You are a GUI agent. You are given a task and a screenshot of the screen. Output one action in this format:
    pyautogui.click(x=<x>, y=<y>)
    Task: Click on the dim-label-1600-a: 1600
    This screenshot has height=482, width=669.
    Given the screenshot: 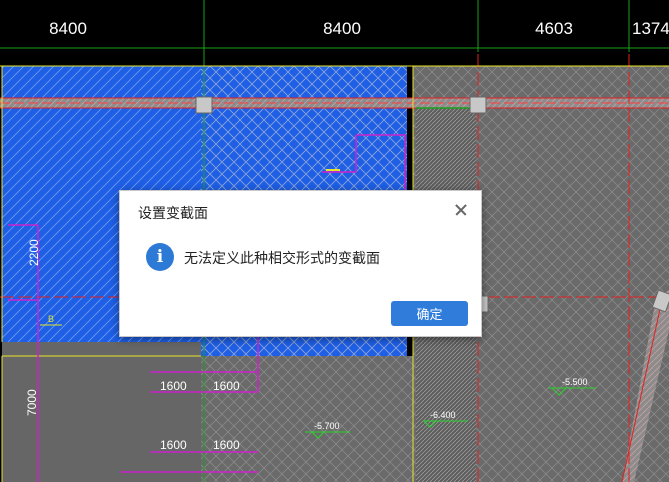 What is the action you would take?
    pyautogui.click(x=173, y=386)
    